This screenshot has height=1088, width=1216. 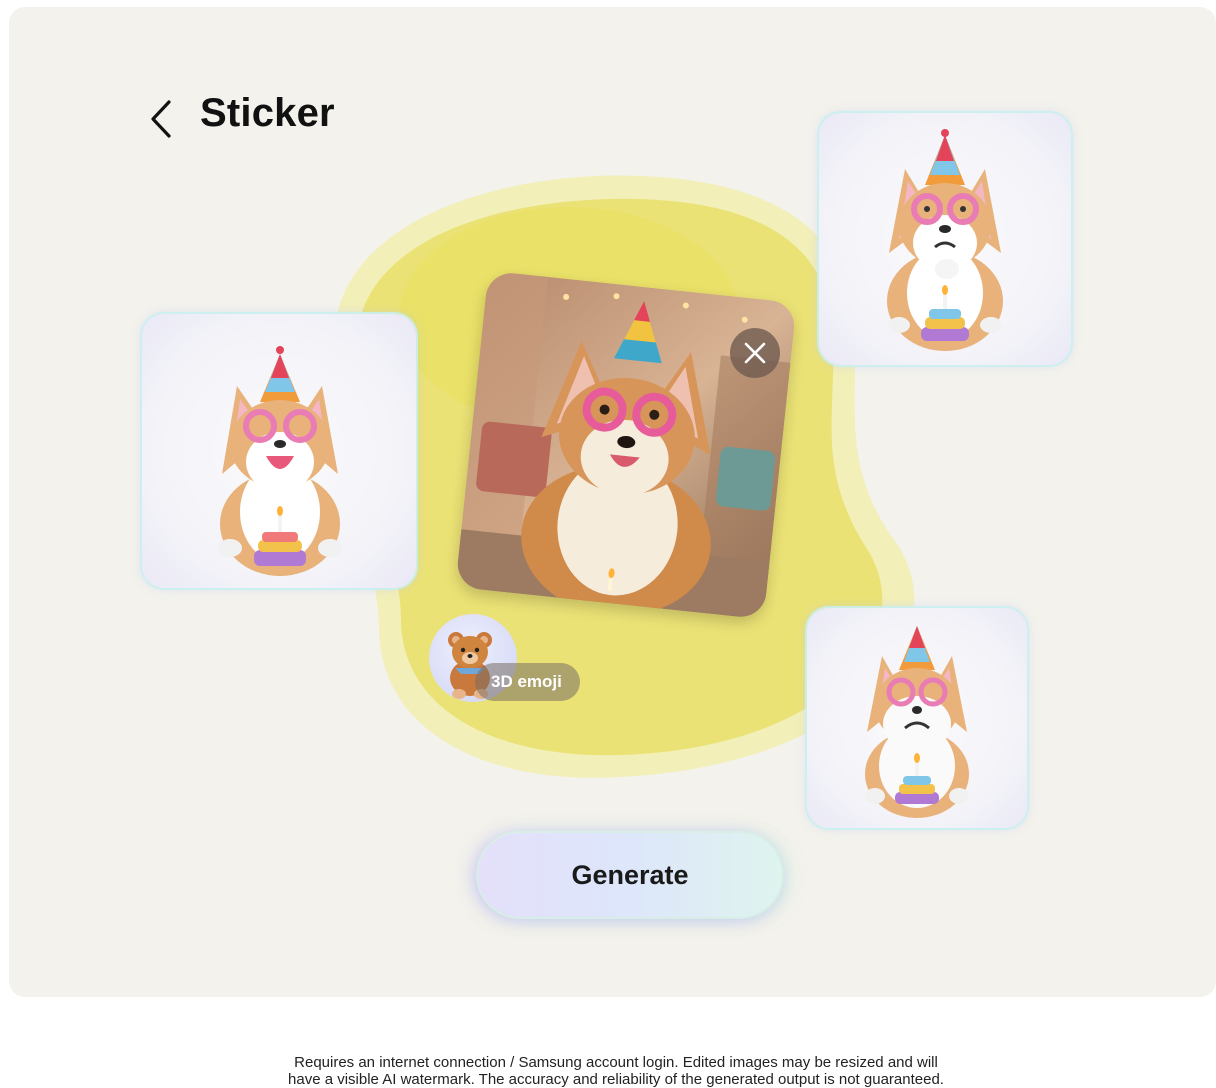 I want to click on corgi-party-photo, so click(x=626, y=445).